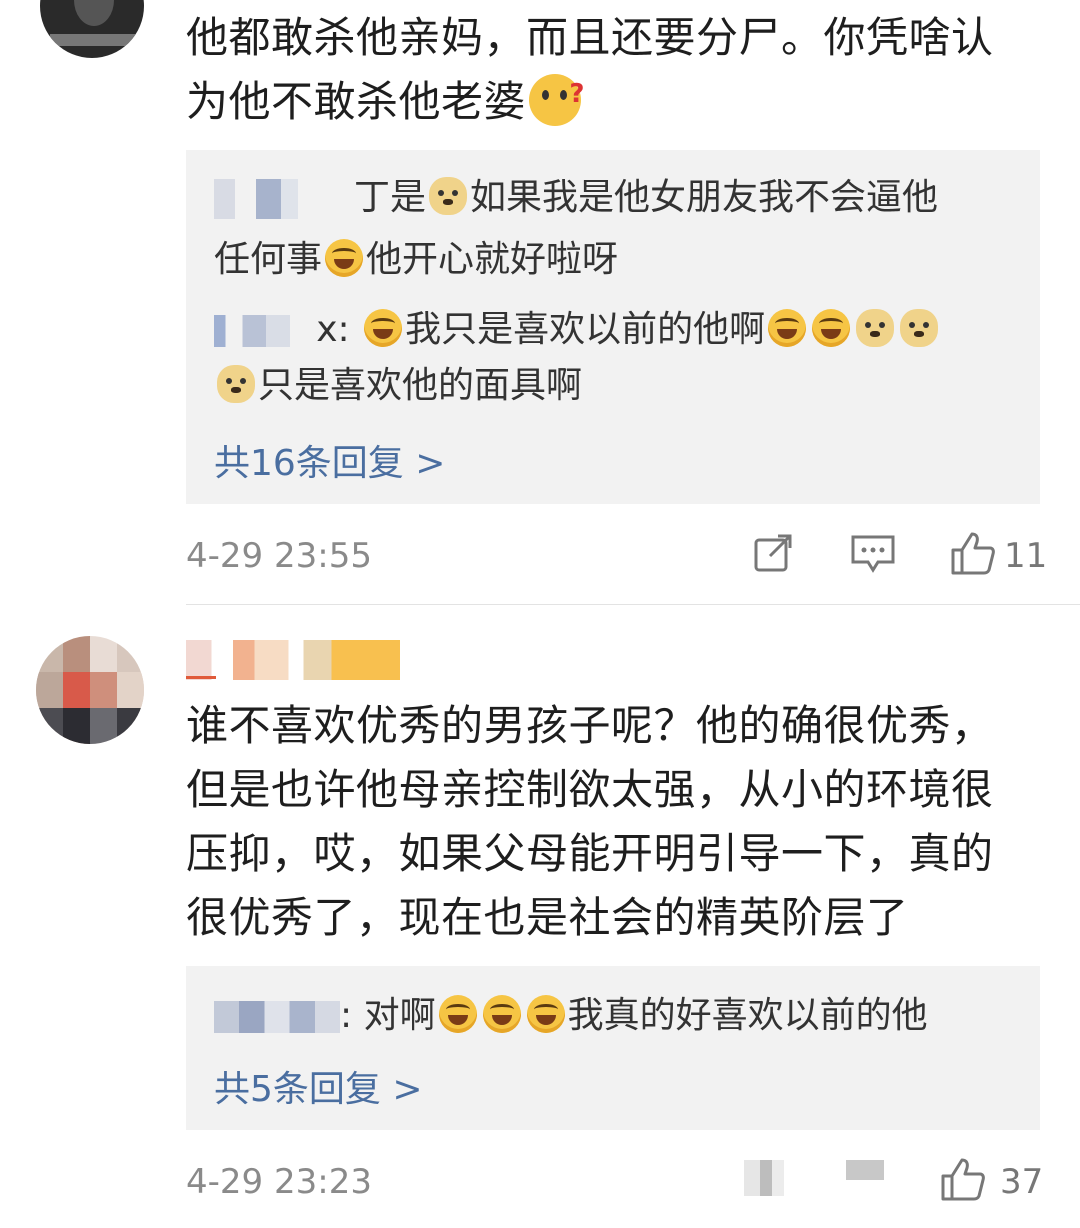 The height and width of the screenshot is (1228, 1080). What do you see at coordinates (557, 94) in the screenshot?
I see `question-face-icon` at bounding box center [557, 94].